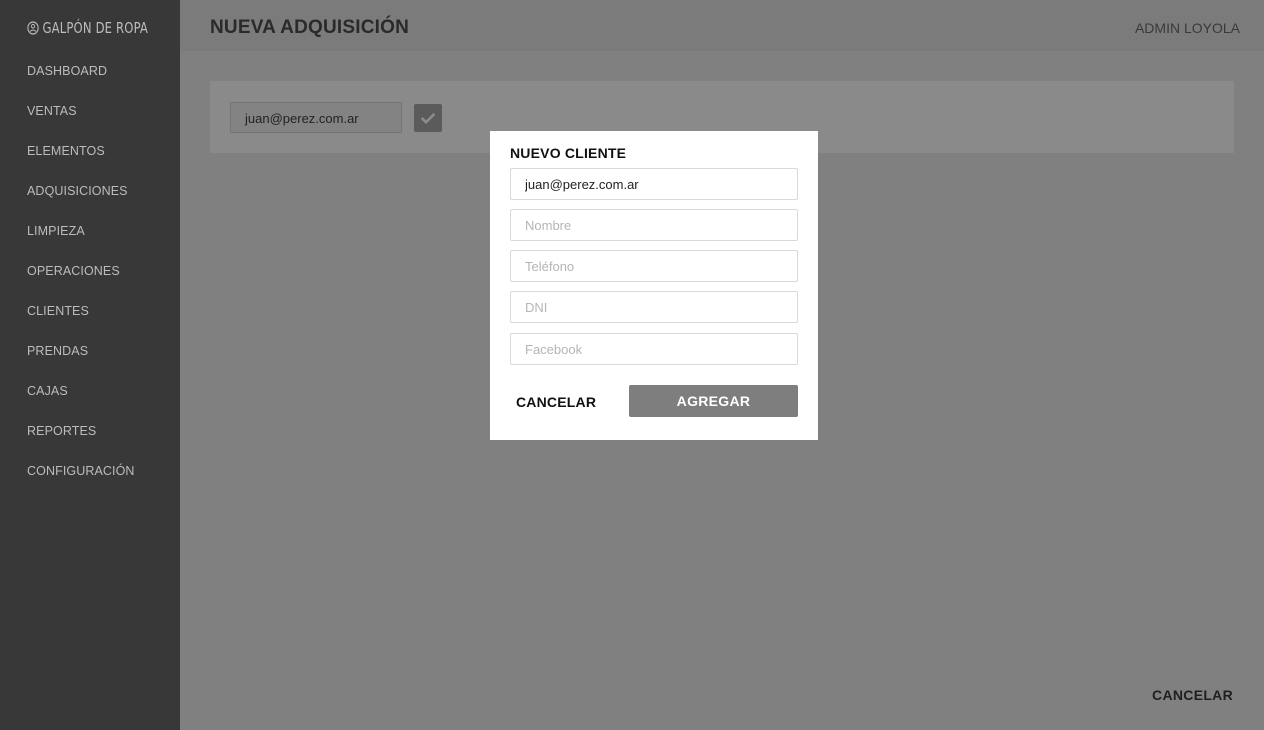 This screenshot has width=1264, height=730. I want to click on sidebar-item-cajas: CAJAS, so click(47, 393).